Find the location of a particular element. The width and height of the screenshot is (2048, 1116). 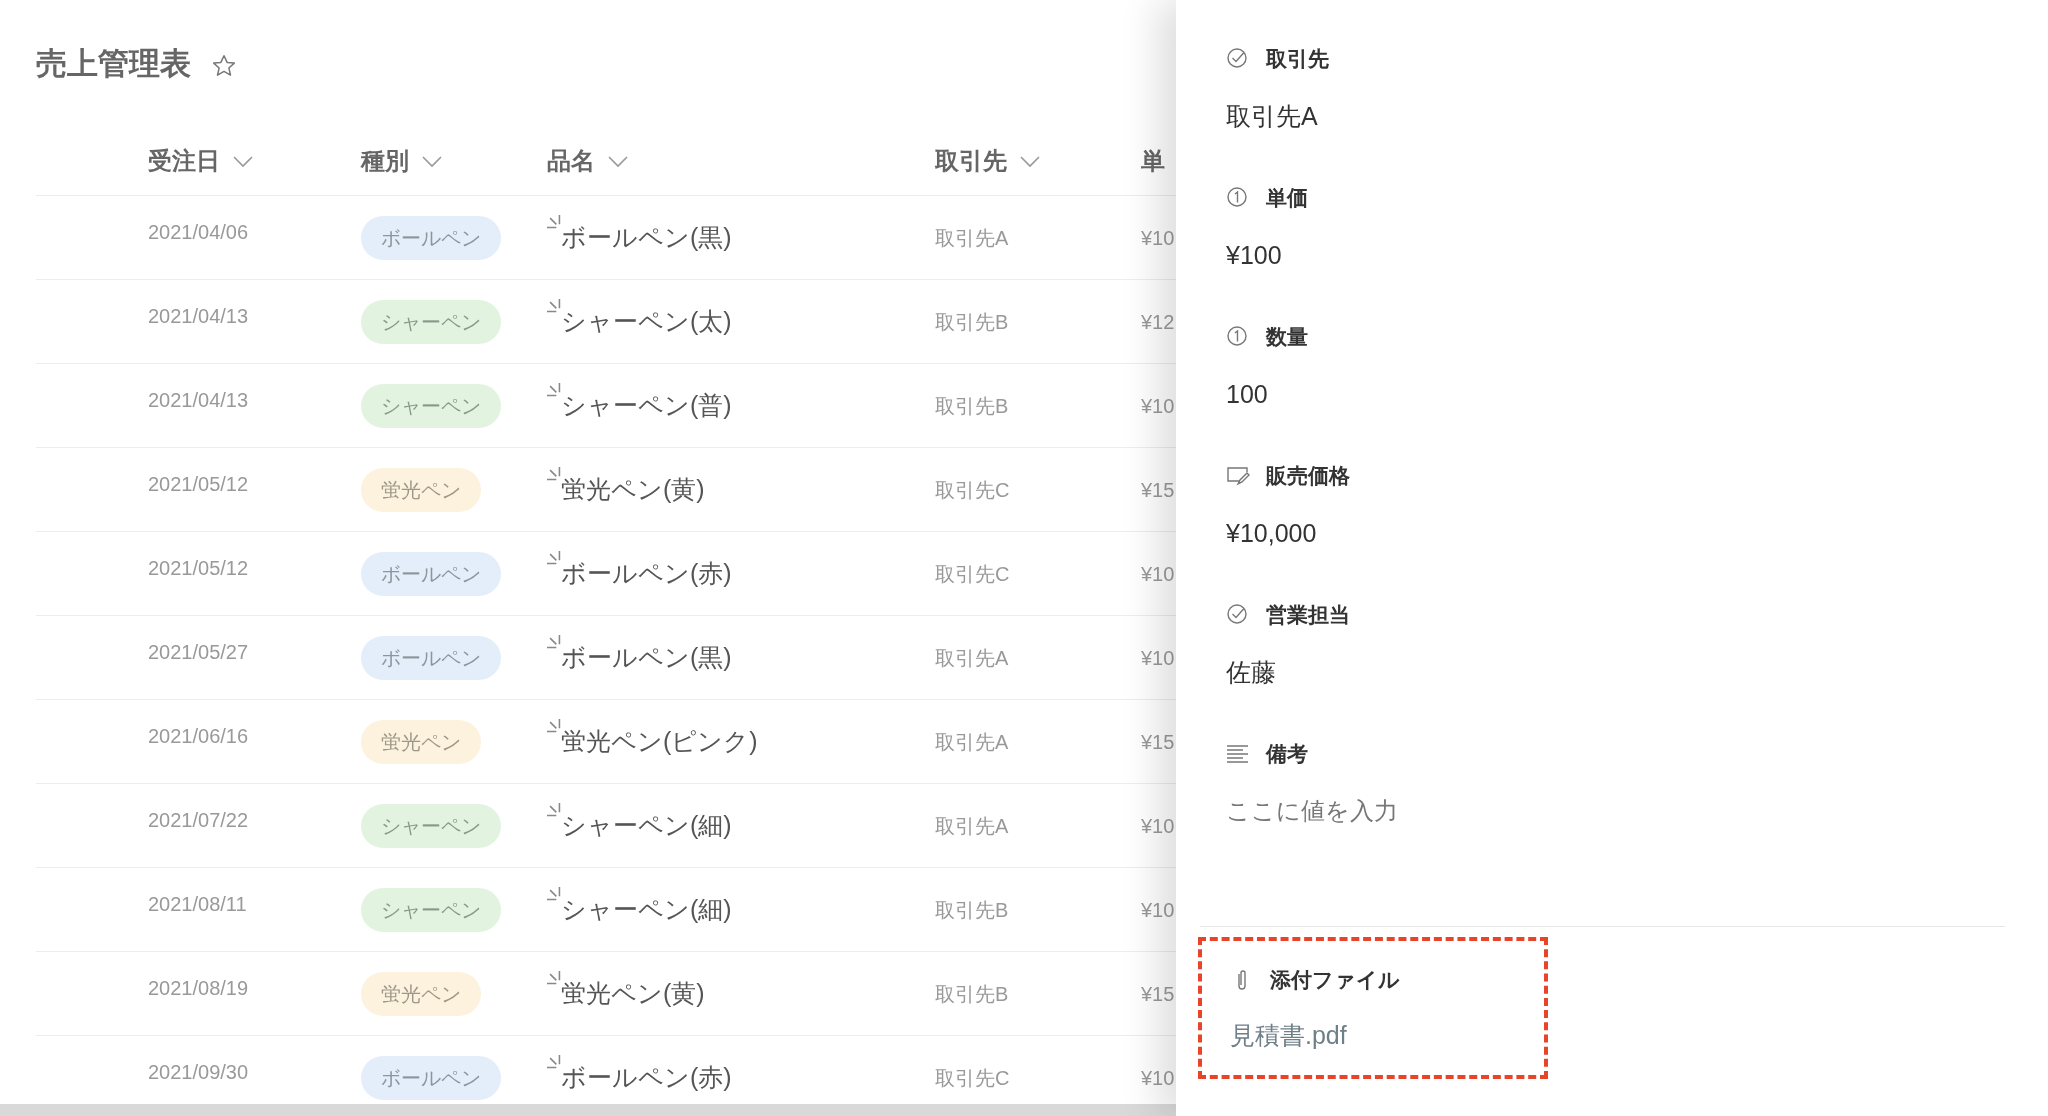

date-cell: 2021/08/19 is located at coordinates (198, 987).